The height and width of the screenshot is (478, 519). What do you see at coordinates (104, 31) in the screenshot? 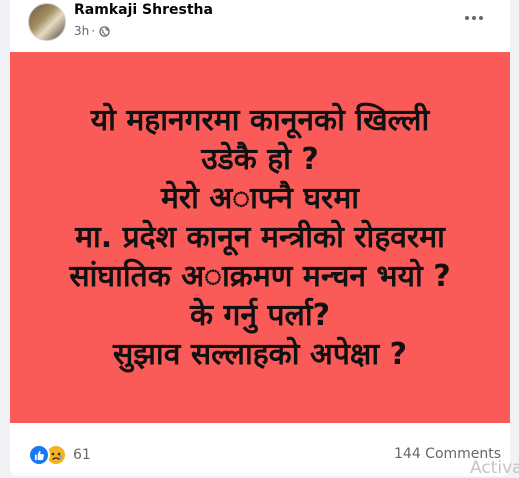
I see `globe-icon` at bounding box center [104, 31].